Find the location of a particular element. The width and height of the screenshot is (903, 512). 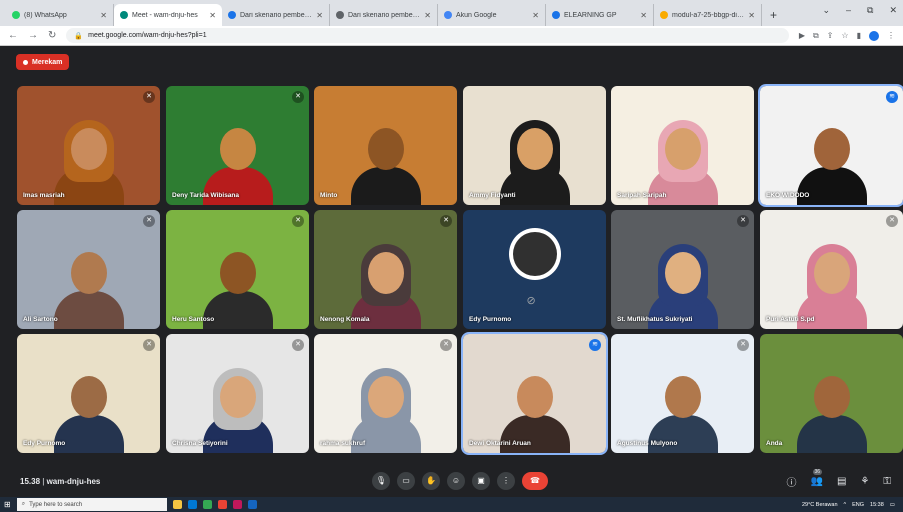

more-options-icon: ⋮ is located at coordinates (506, 481).